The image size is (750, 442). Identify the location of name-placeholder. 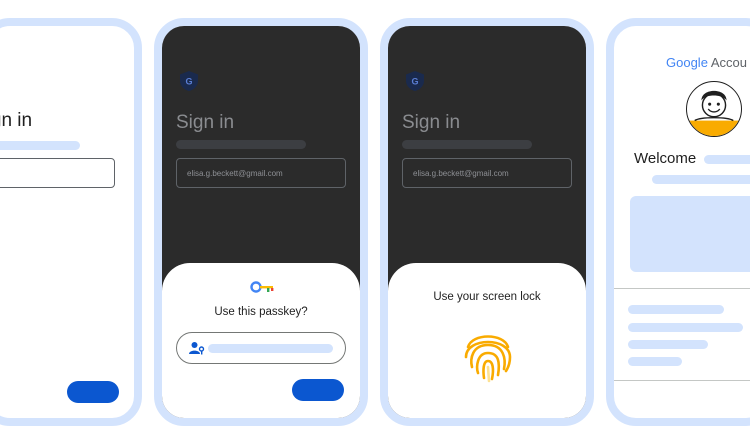
(727, 159).